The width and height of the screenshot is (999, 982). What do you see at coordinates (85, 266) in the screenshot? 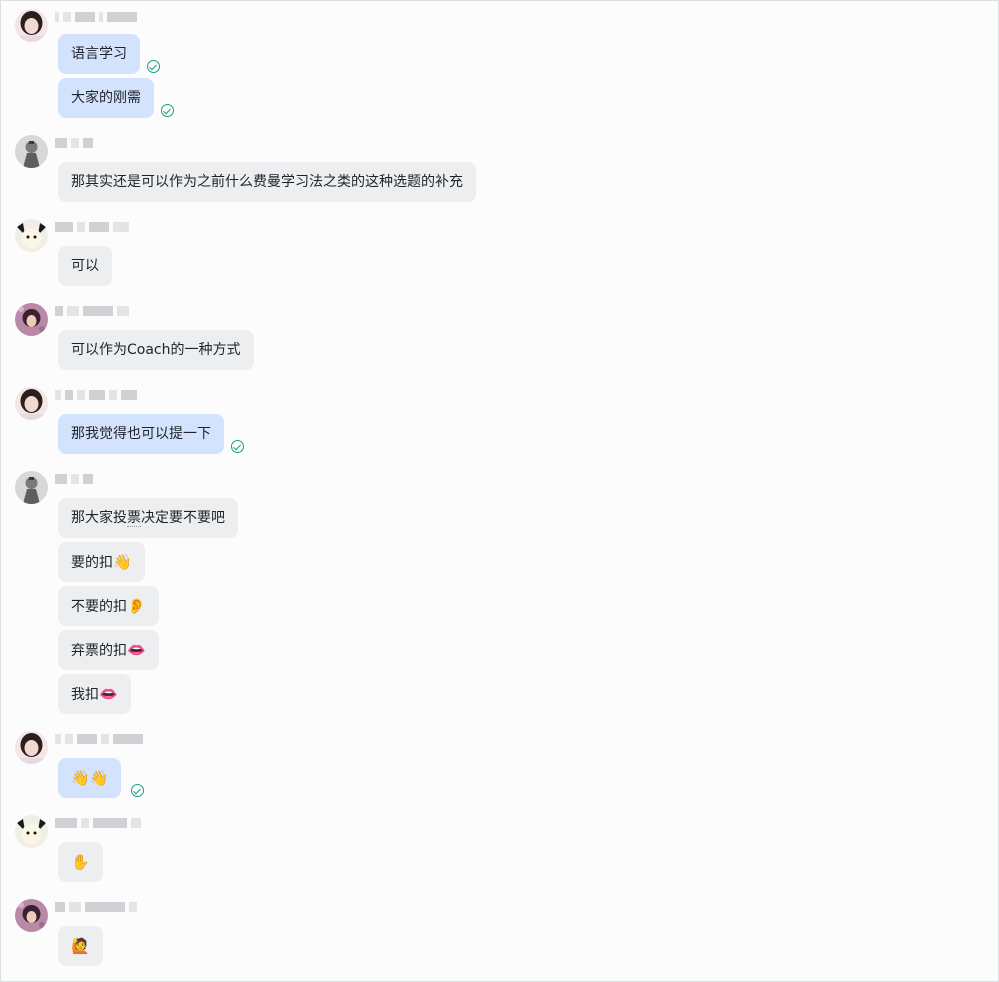
I see `message-bubble: 可以` at bounding box center [85, 266].